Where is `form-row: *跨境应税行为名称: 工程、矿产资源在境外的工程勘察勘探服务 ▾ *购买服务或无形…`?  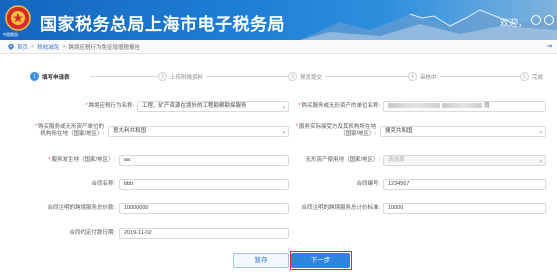
form-row: *跨境应税行为名称: 工程、矿产资源在境外的工程勘察勘探服务 ▾ *购买服务或无形… is located at coordinates (278, 109).